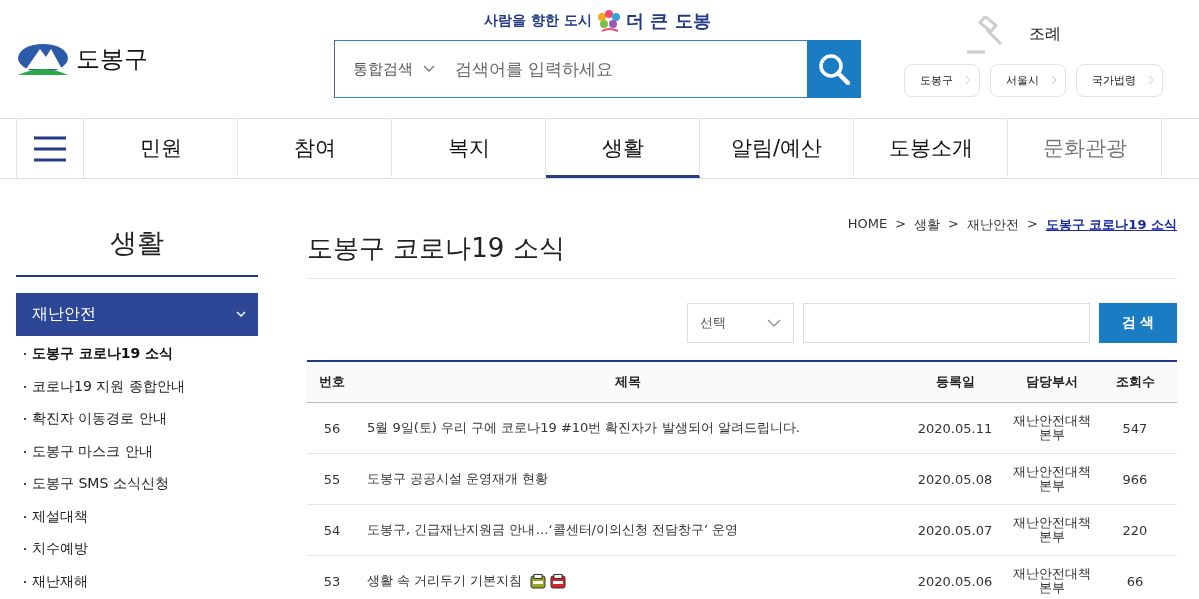 The image size is (1199, 599). What do you see at coordinates (161, 148) in the screenshot?
I see `nav-tab: 민원` at bounding box center [161, 148].